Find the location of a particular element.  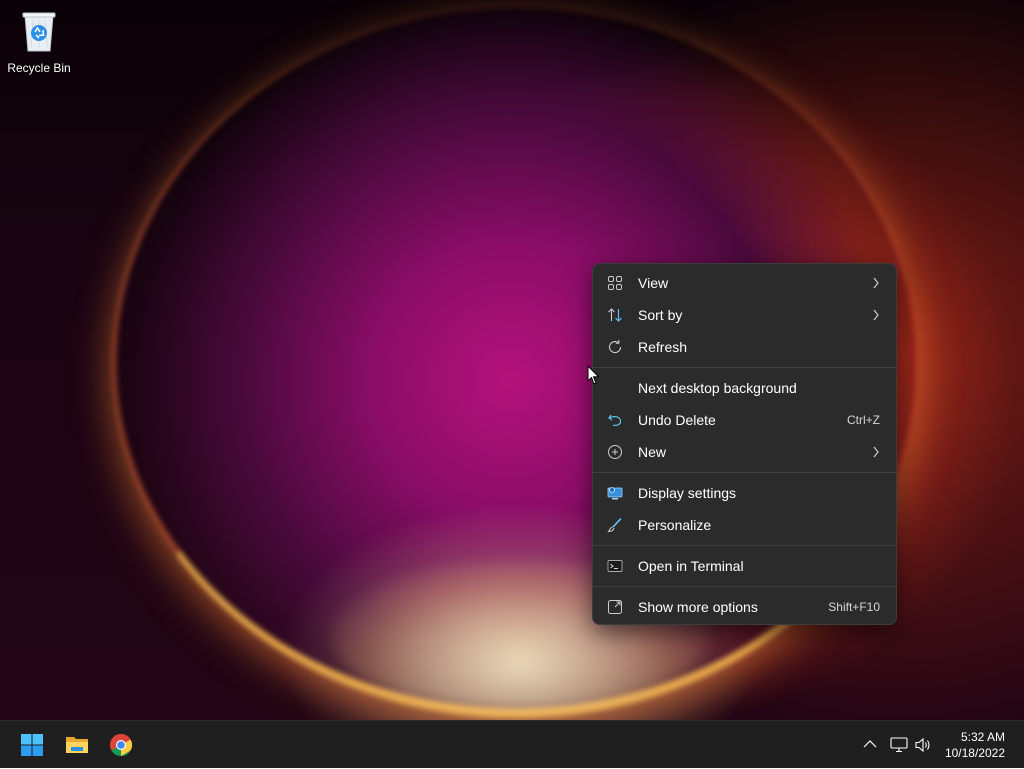

clock-date: 10/18/2022 is located at coordinates (974, 753).